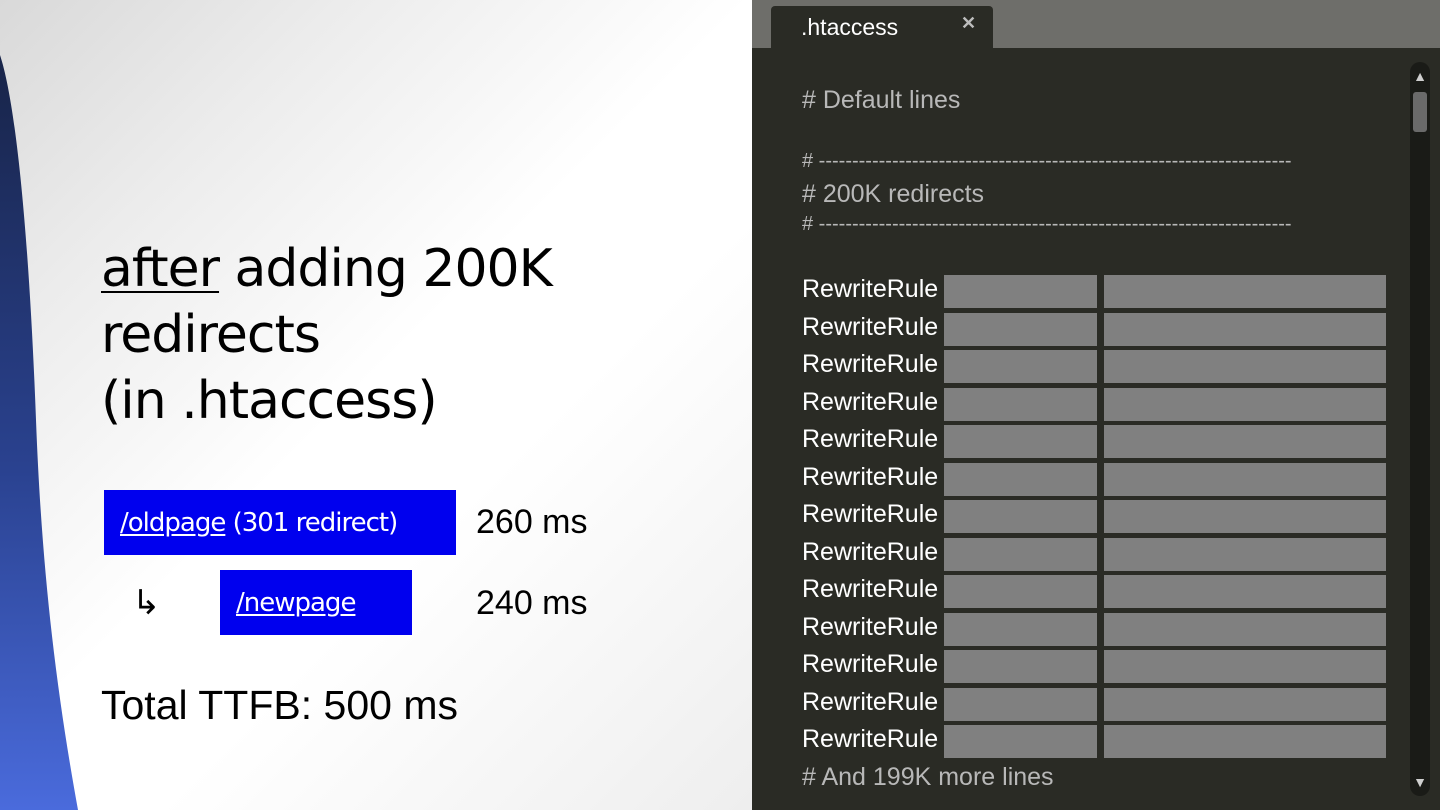 The height and width of the screenshot is (810, 1440). Describe the element at coordinates (893, 194) in the screenshot. I see `comment-section-title: # 200K redirects` at that location.